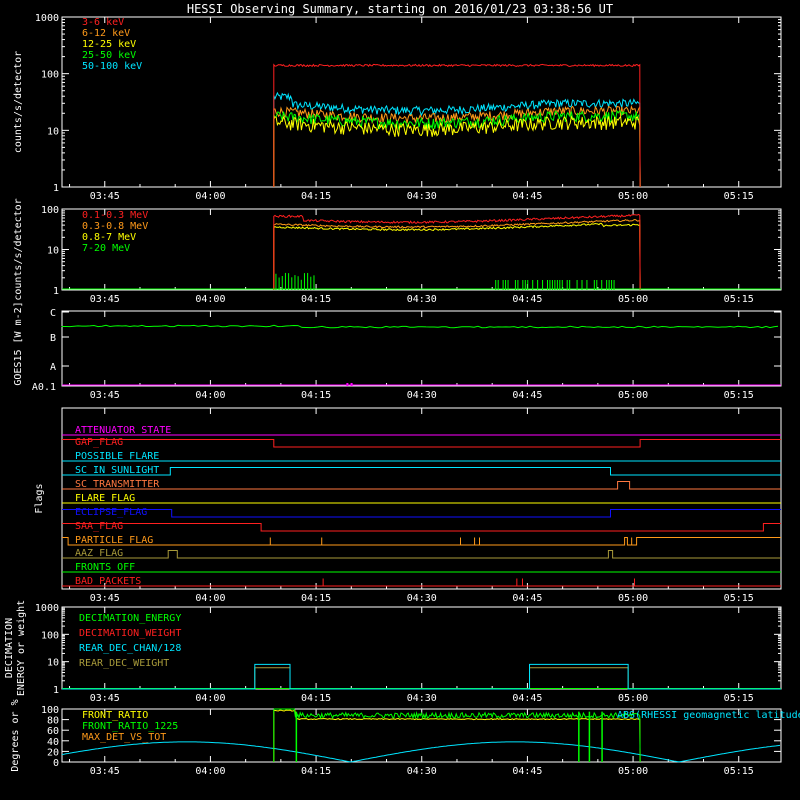  What do you see at coordinates (103, 22) in the screenshot?
I see `legend-entry: 3-6 keV` at bounding box center [103, 22].